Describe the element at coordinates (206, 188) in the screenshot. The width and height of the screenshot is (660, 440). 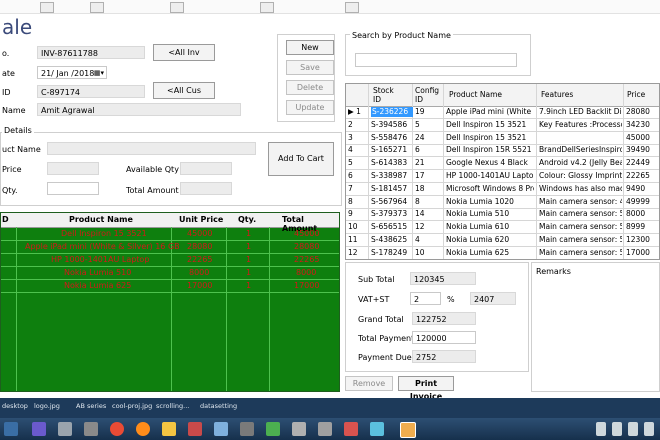
I see `total-amount-field` at that location.